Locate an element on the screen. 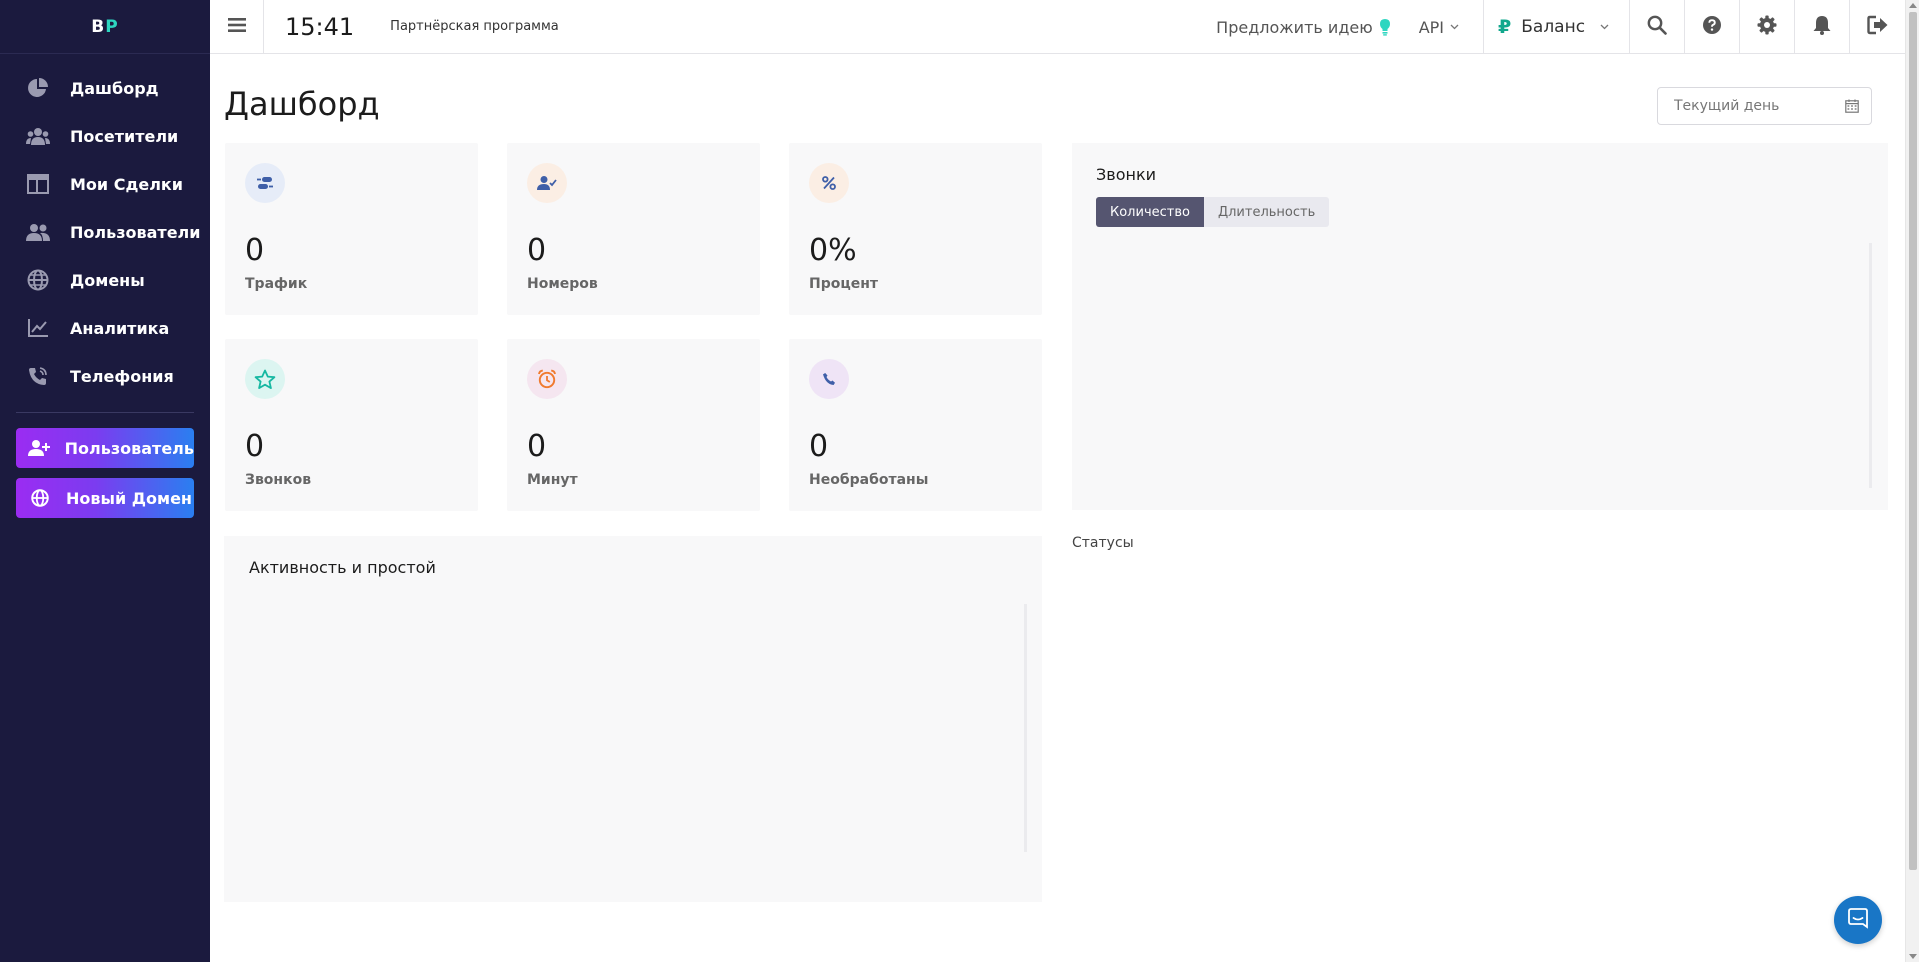 This screenshot has width=1919, height=962. sidebar-item-users: Пользователи is located at coordinates (105, 232).